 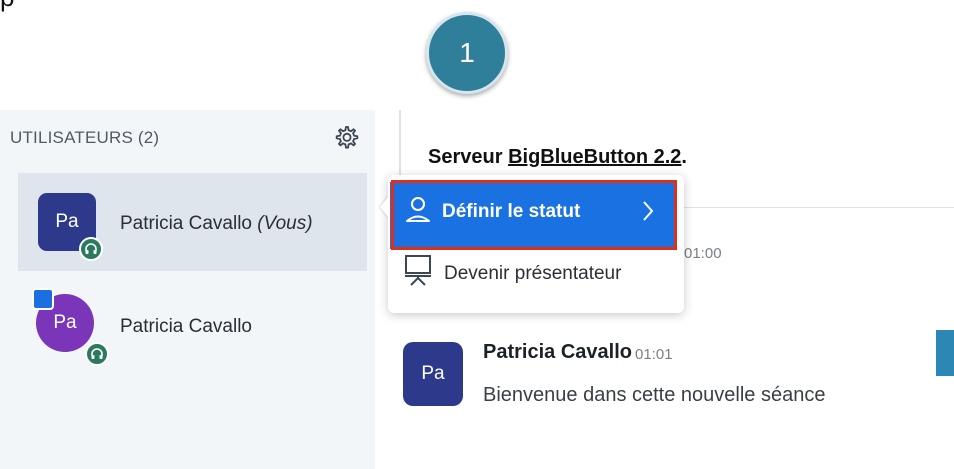 What do you see at coordinates (703, 253) in the screenshot?
I see `message-timestamp: 01:00` at bounding box center [703, 253].